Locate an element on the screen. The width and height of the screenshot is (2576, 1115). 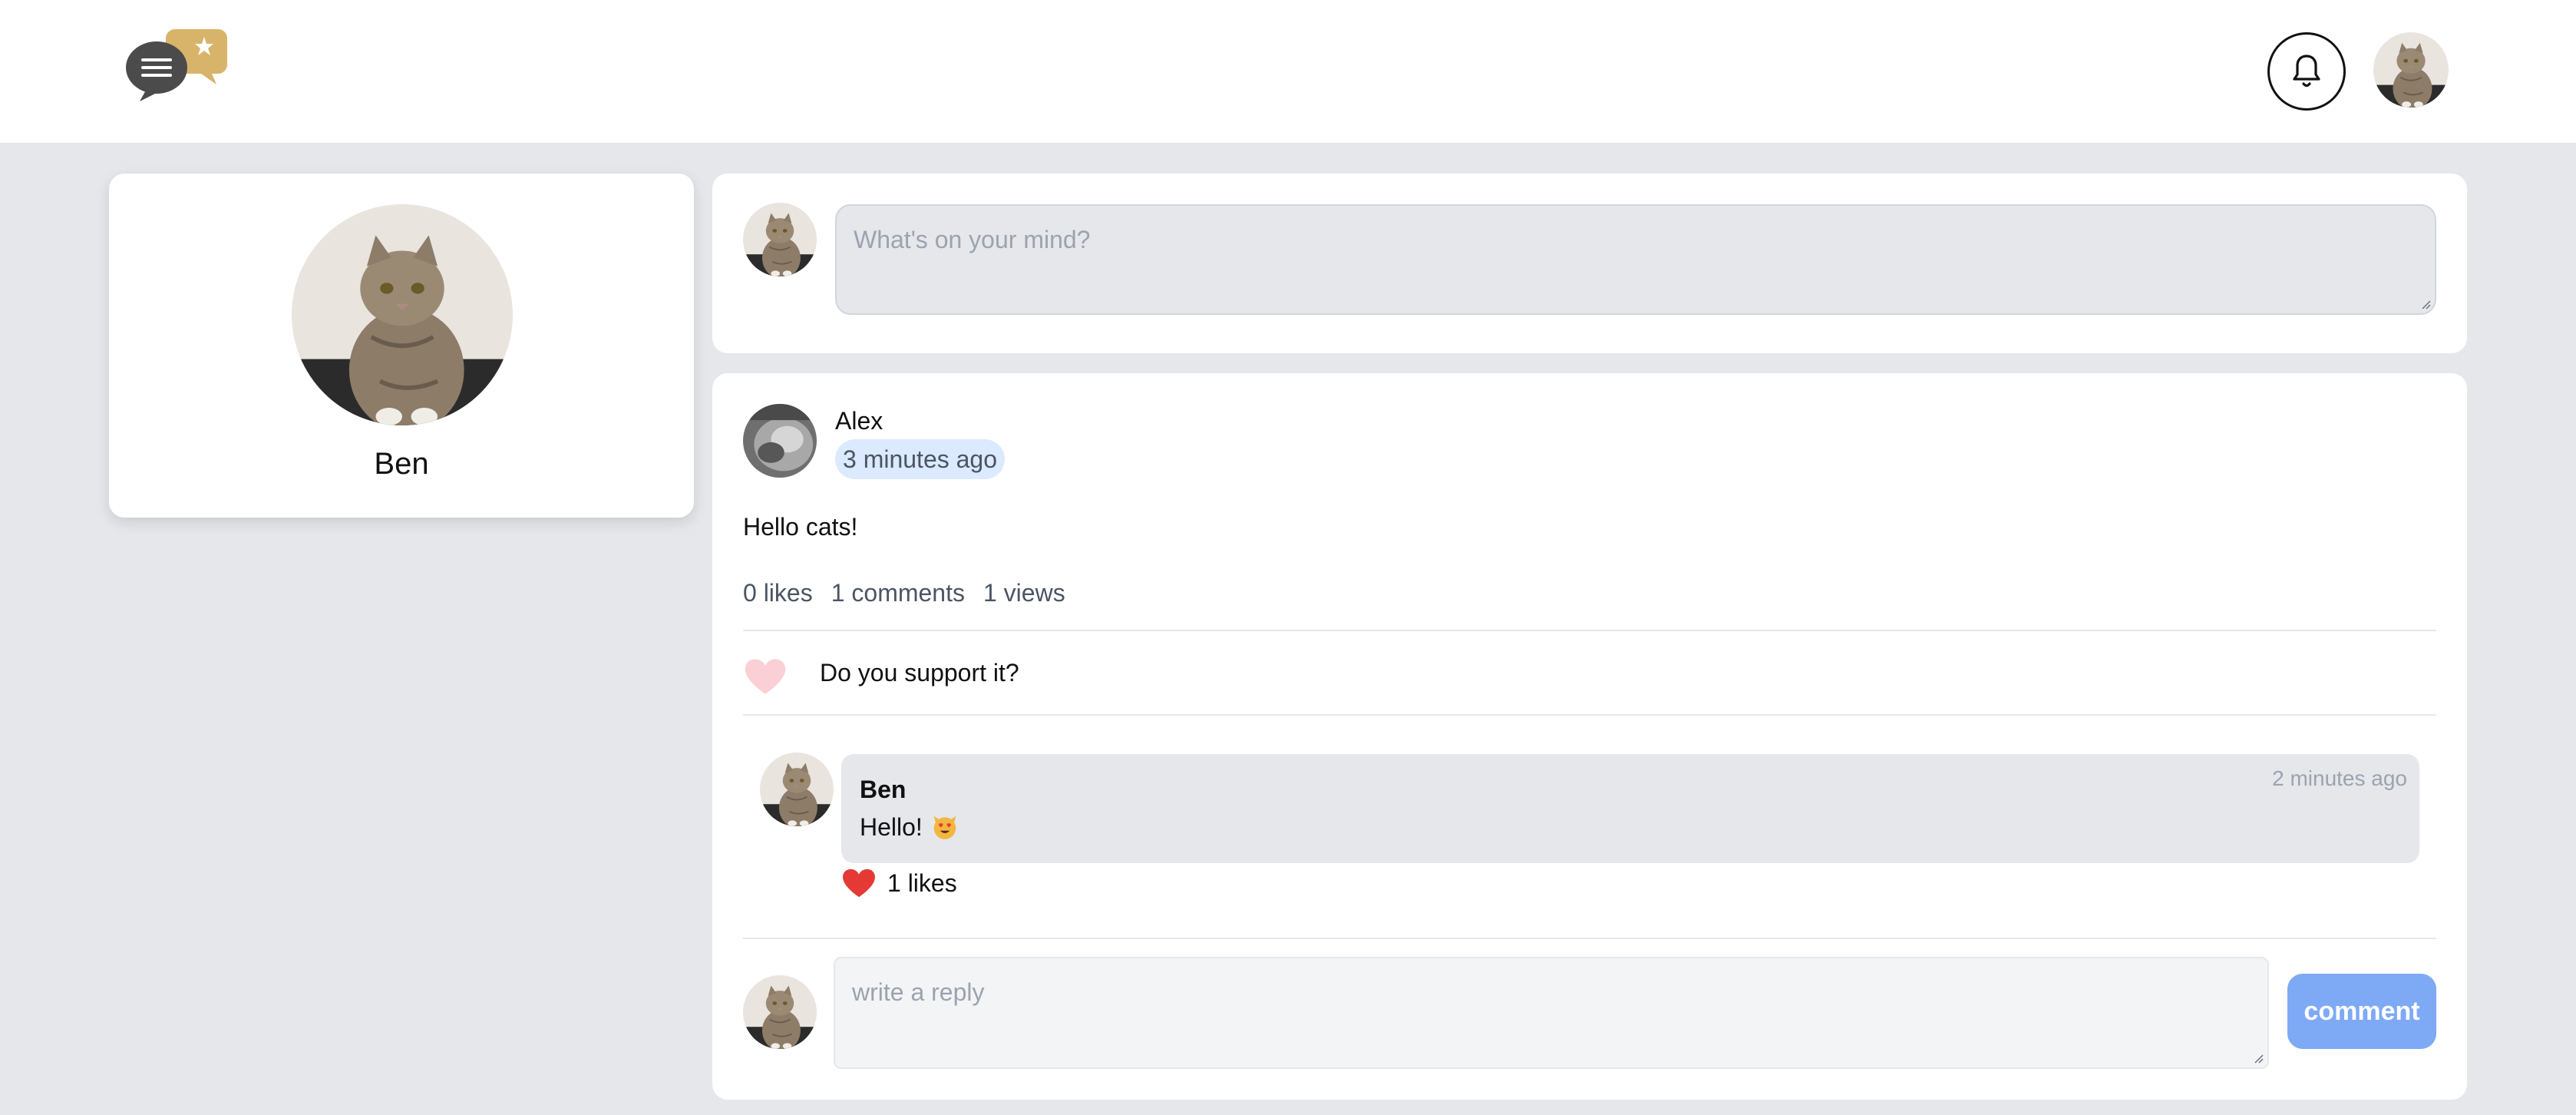
profile-name: Ben is located at coordinates (401, 464).